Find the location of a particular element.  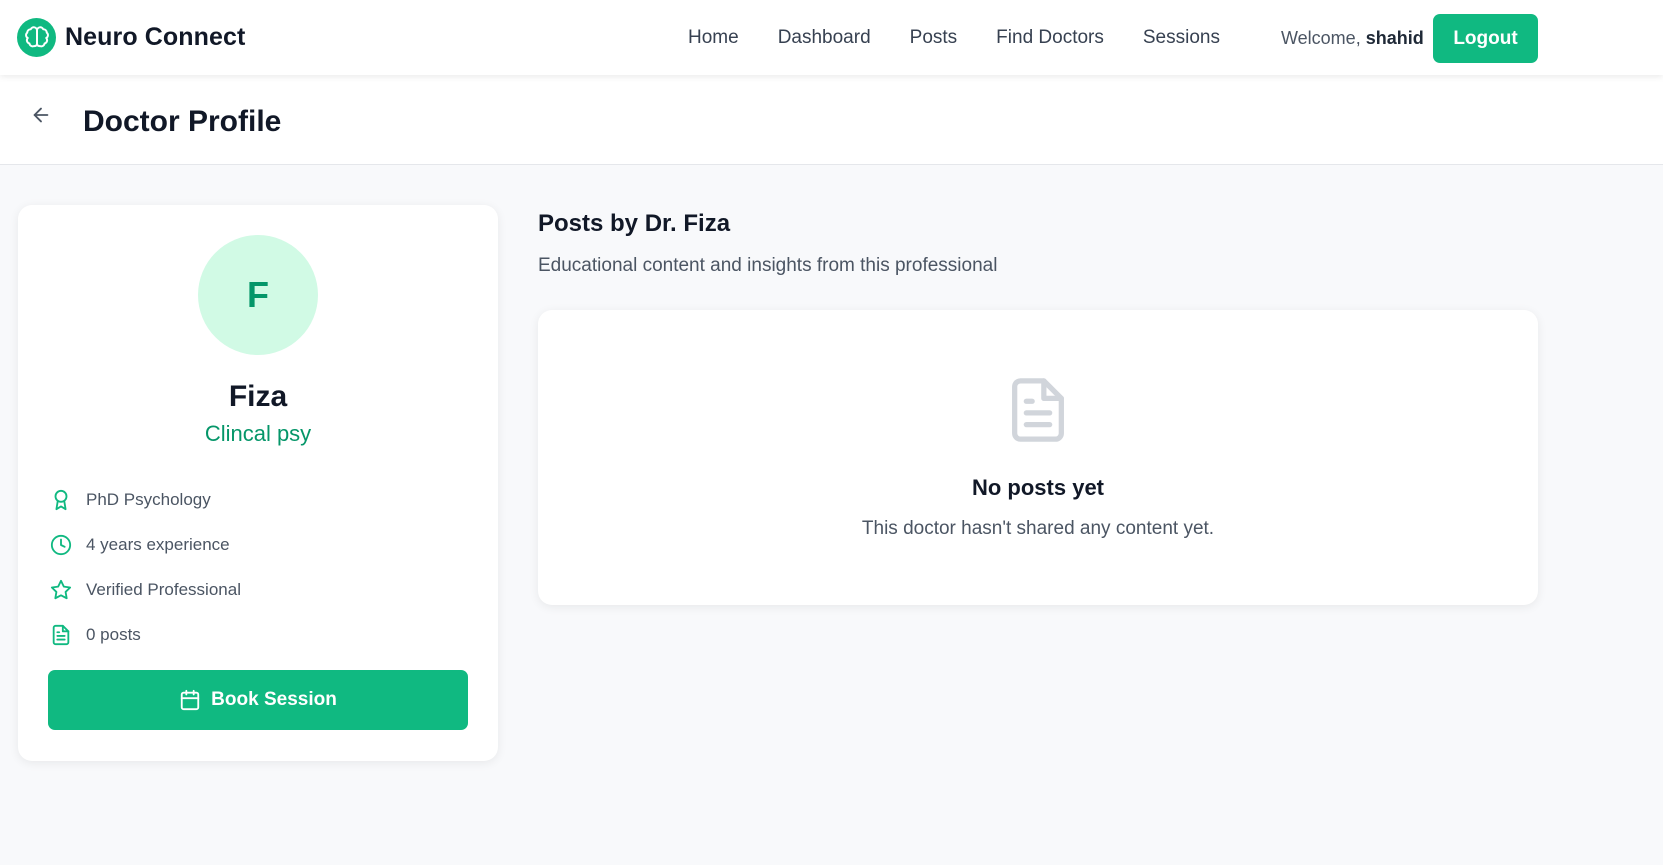

username: shahid is located at coordinates (1394, 38).